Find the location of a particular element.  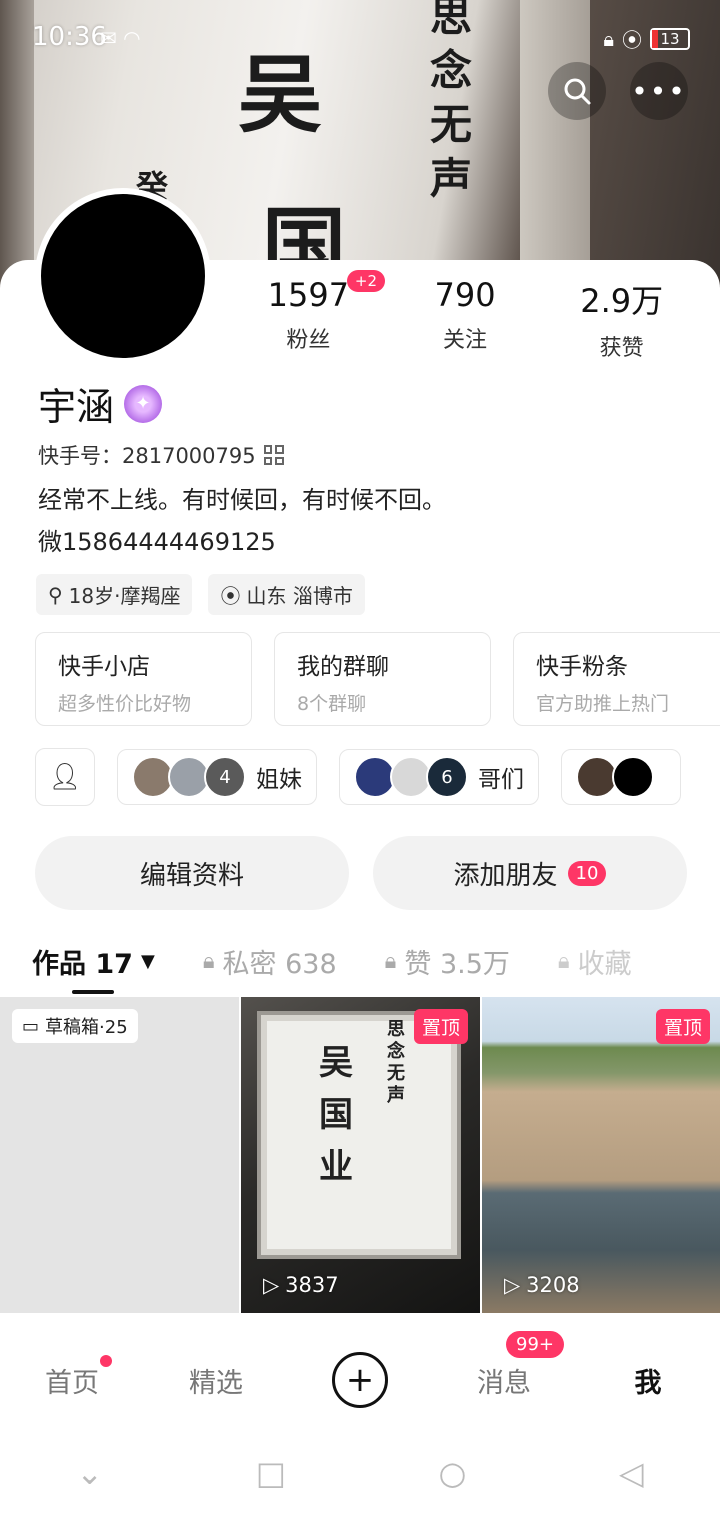

profile-tags: ⚲ 18岁·摩羯座 ⦿ 山东 淄博市 is located at coordinates (200, 594).